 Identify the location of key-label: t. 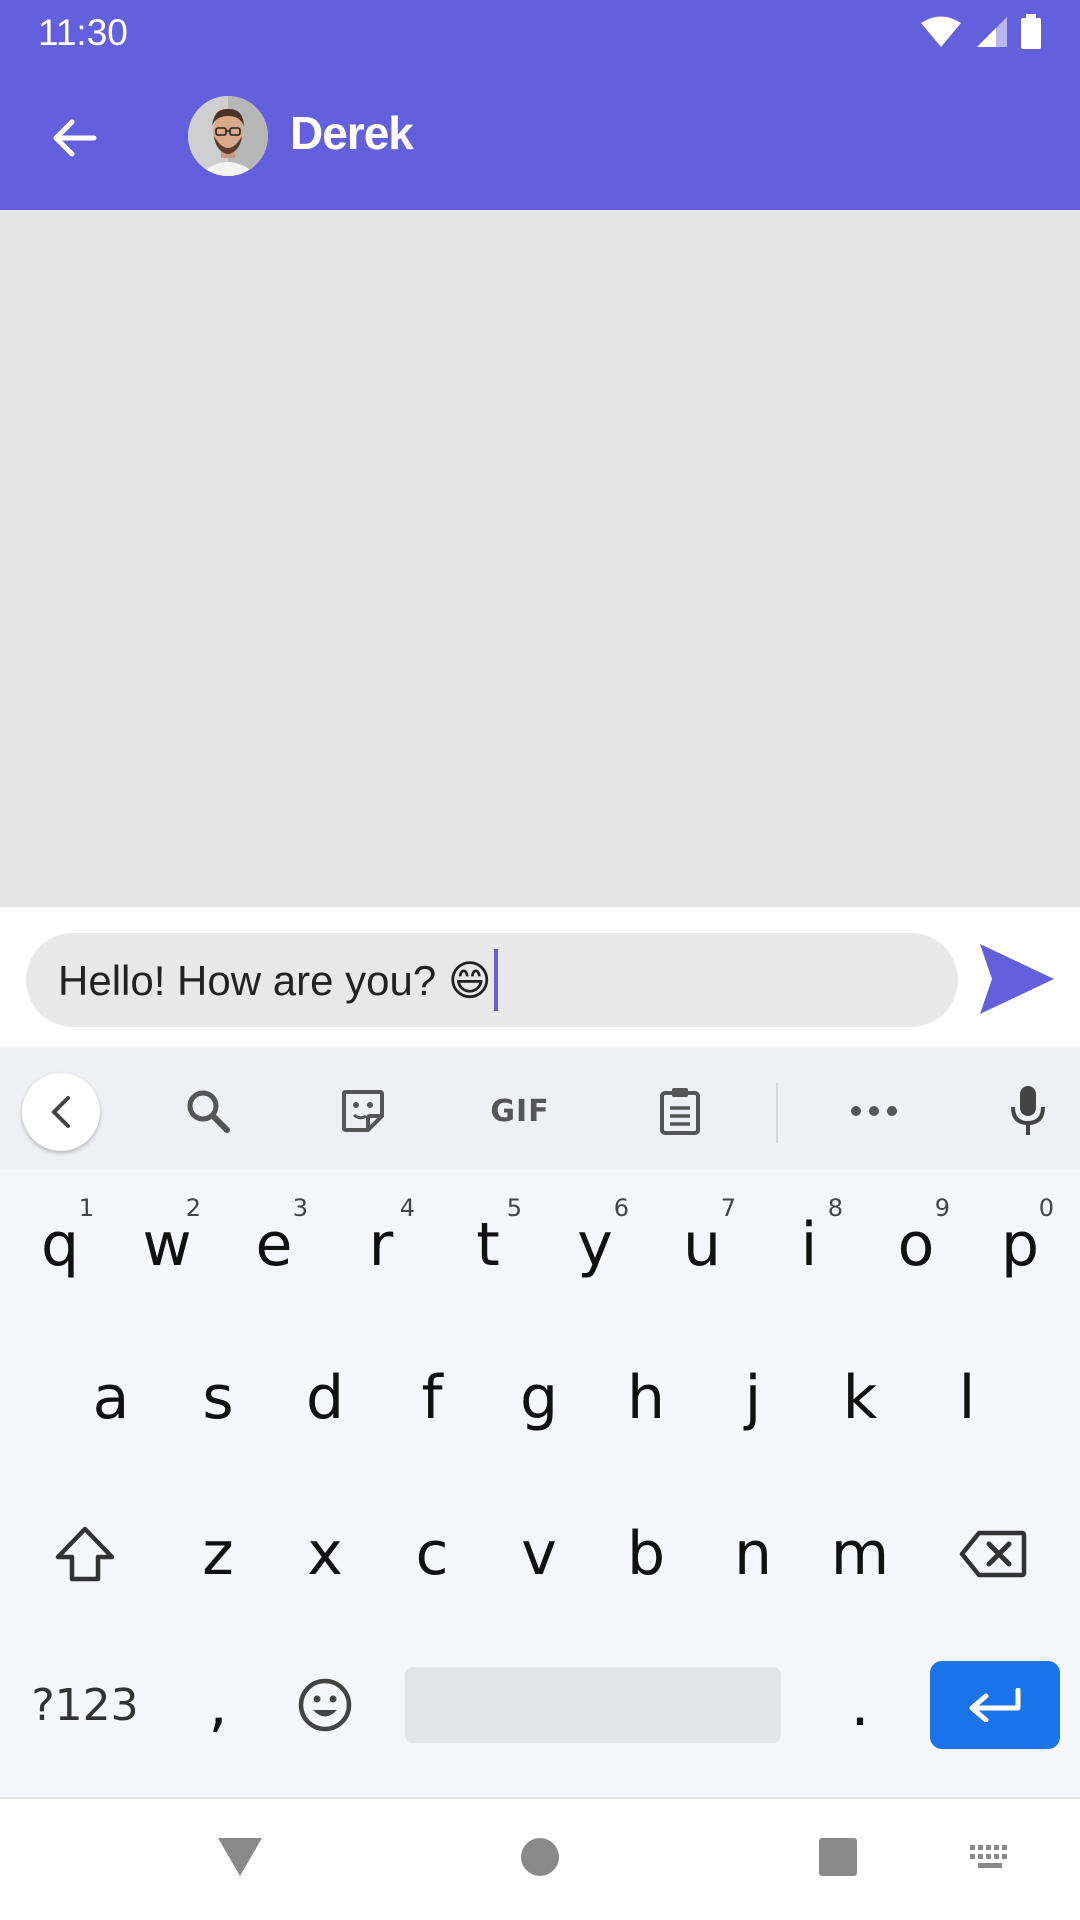
(488, 1245).